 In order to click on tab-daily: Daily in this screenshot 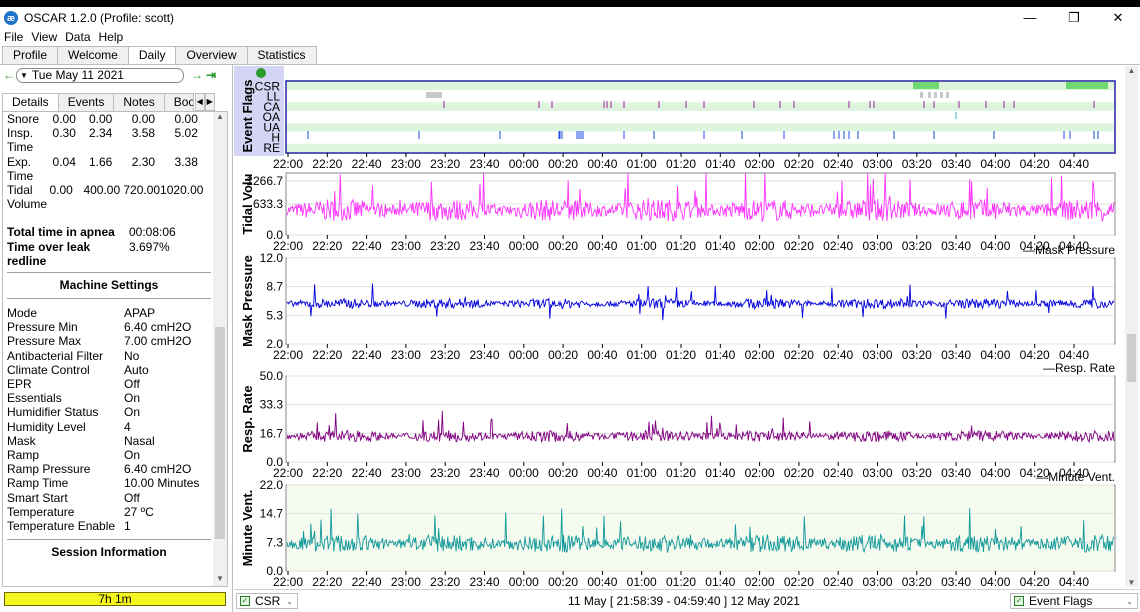, I will do `click(152, 56)`.